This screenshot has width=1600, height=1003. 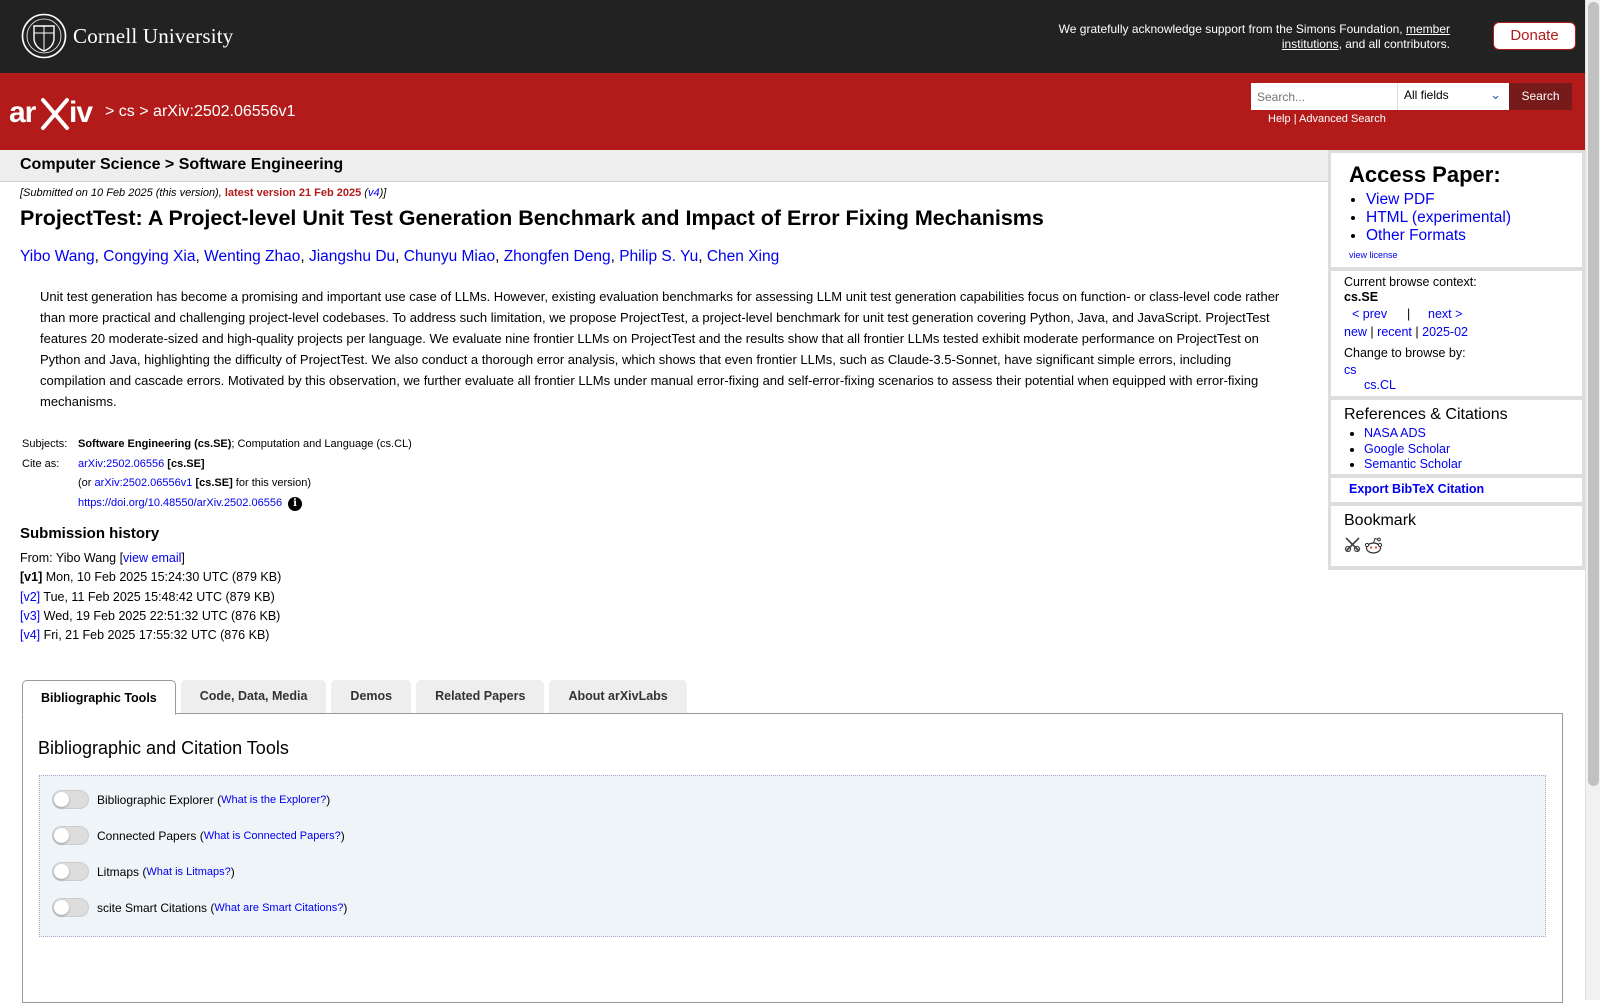 What do you see at coordinates (1413, 464) in the screenshot?
I see `semantic-scholar-link: Semantic Scholar` at bounding box center [1413, 464].